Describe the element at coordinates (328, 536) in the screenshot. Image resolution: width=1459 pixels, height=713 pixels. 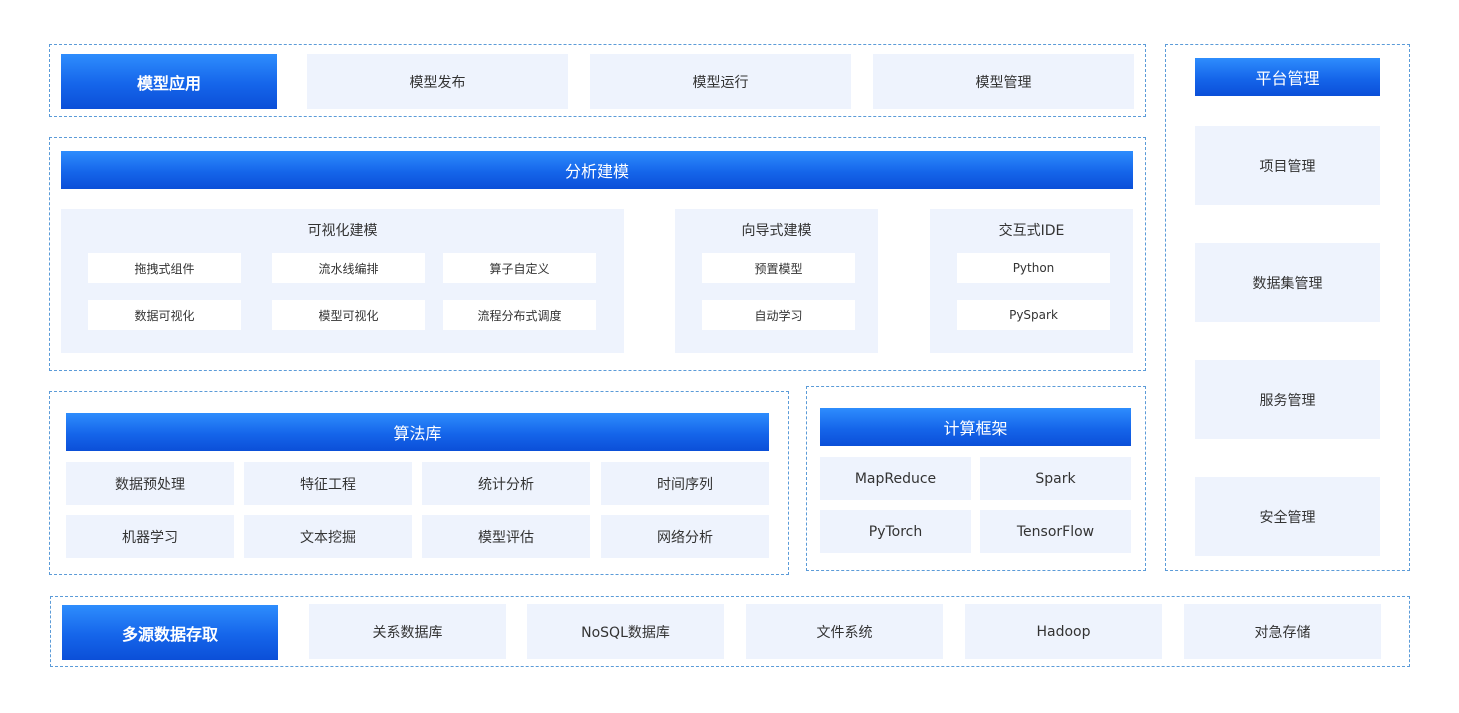
I see `text-mining-tile: 文本挖掘` at that location.